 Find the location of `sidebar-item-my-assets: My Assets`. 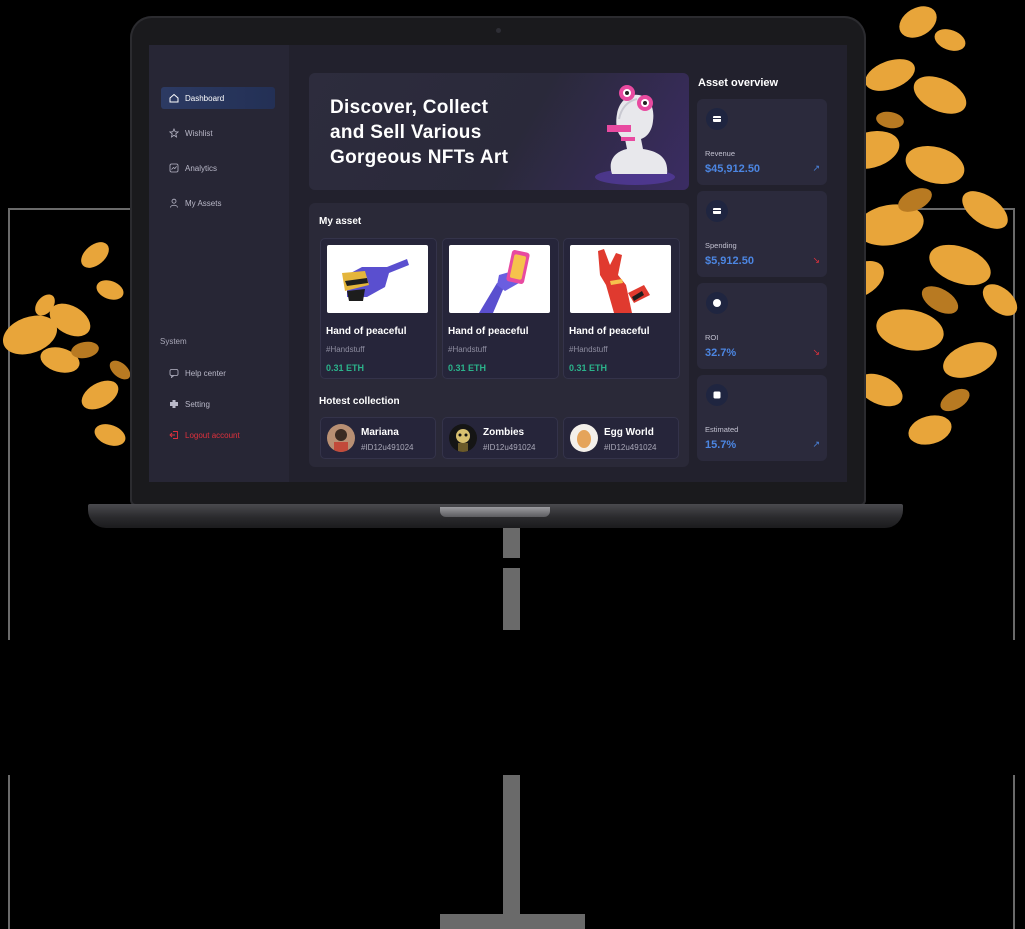

sidebar-item-my-assets: My Assets is located at coordinates (218, 203).